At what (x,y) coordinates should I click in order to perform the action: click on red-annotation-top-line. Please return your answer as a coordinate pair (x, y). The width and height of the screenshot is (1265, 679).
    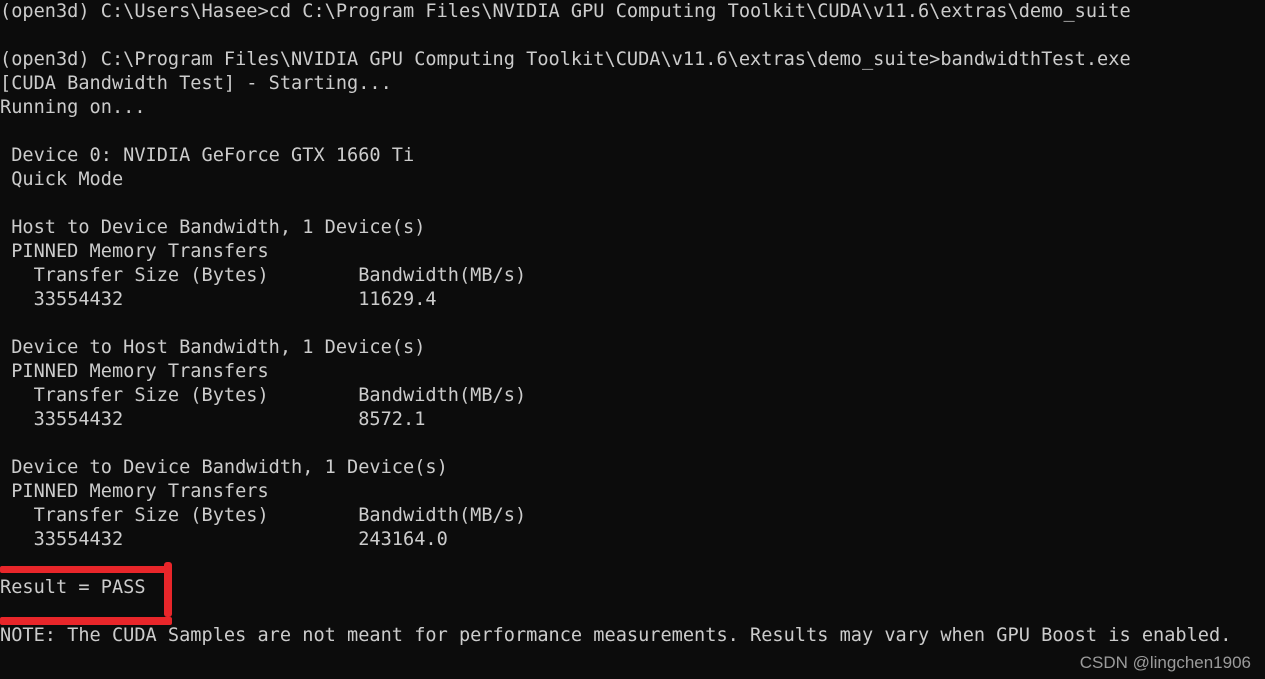
    Looking at the image, I should click on (85, 569).